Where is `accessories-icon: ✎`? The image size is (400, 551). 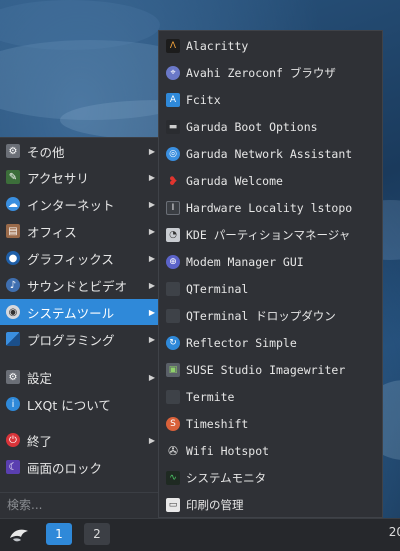 accessories-icon: ✎ is located at coordinates (13, 177).